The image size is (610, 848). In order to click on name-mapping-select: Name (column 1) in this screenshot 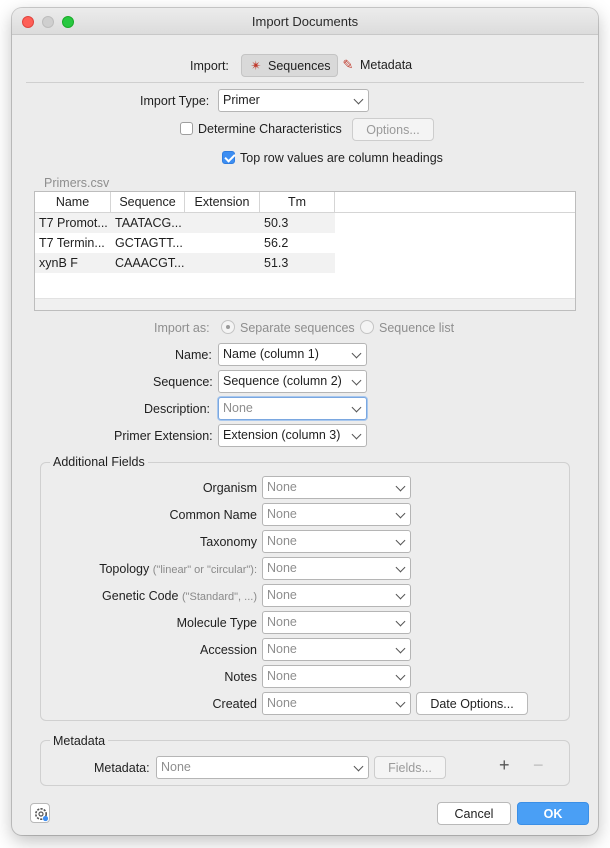, I will do `click(292, 354)`.